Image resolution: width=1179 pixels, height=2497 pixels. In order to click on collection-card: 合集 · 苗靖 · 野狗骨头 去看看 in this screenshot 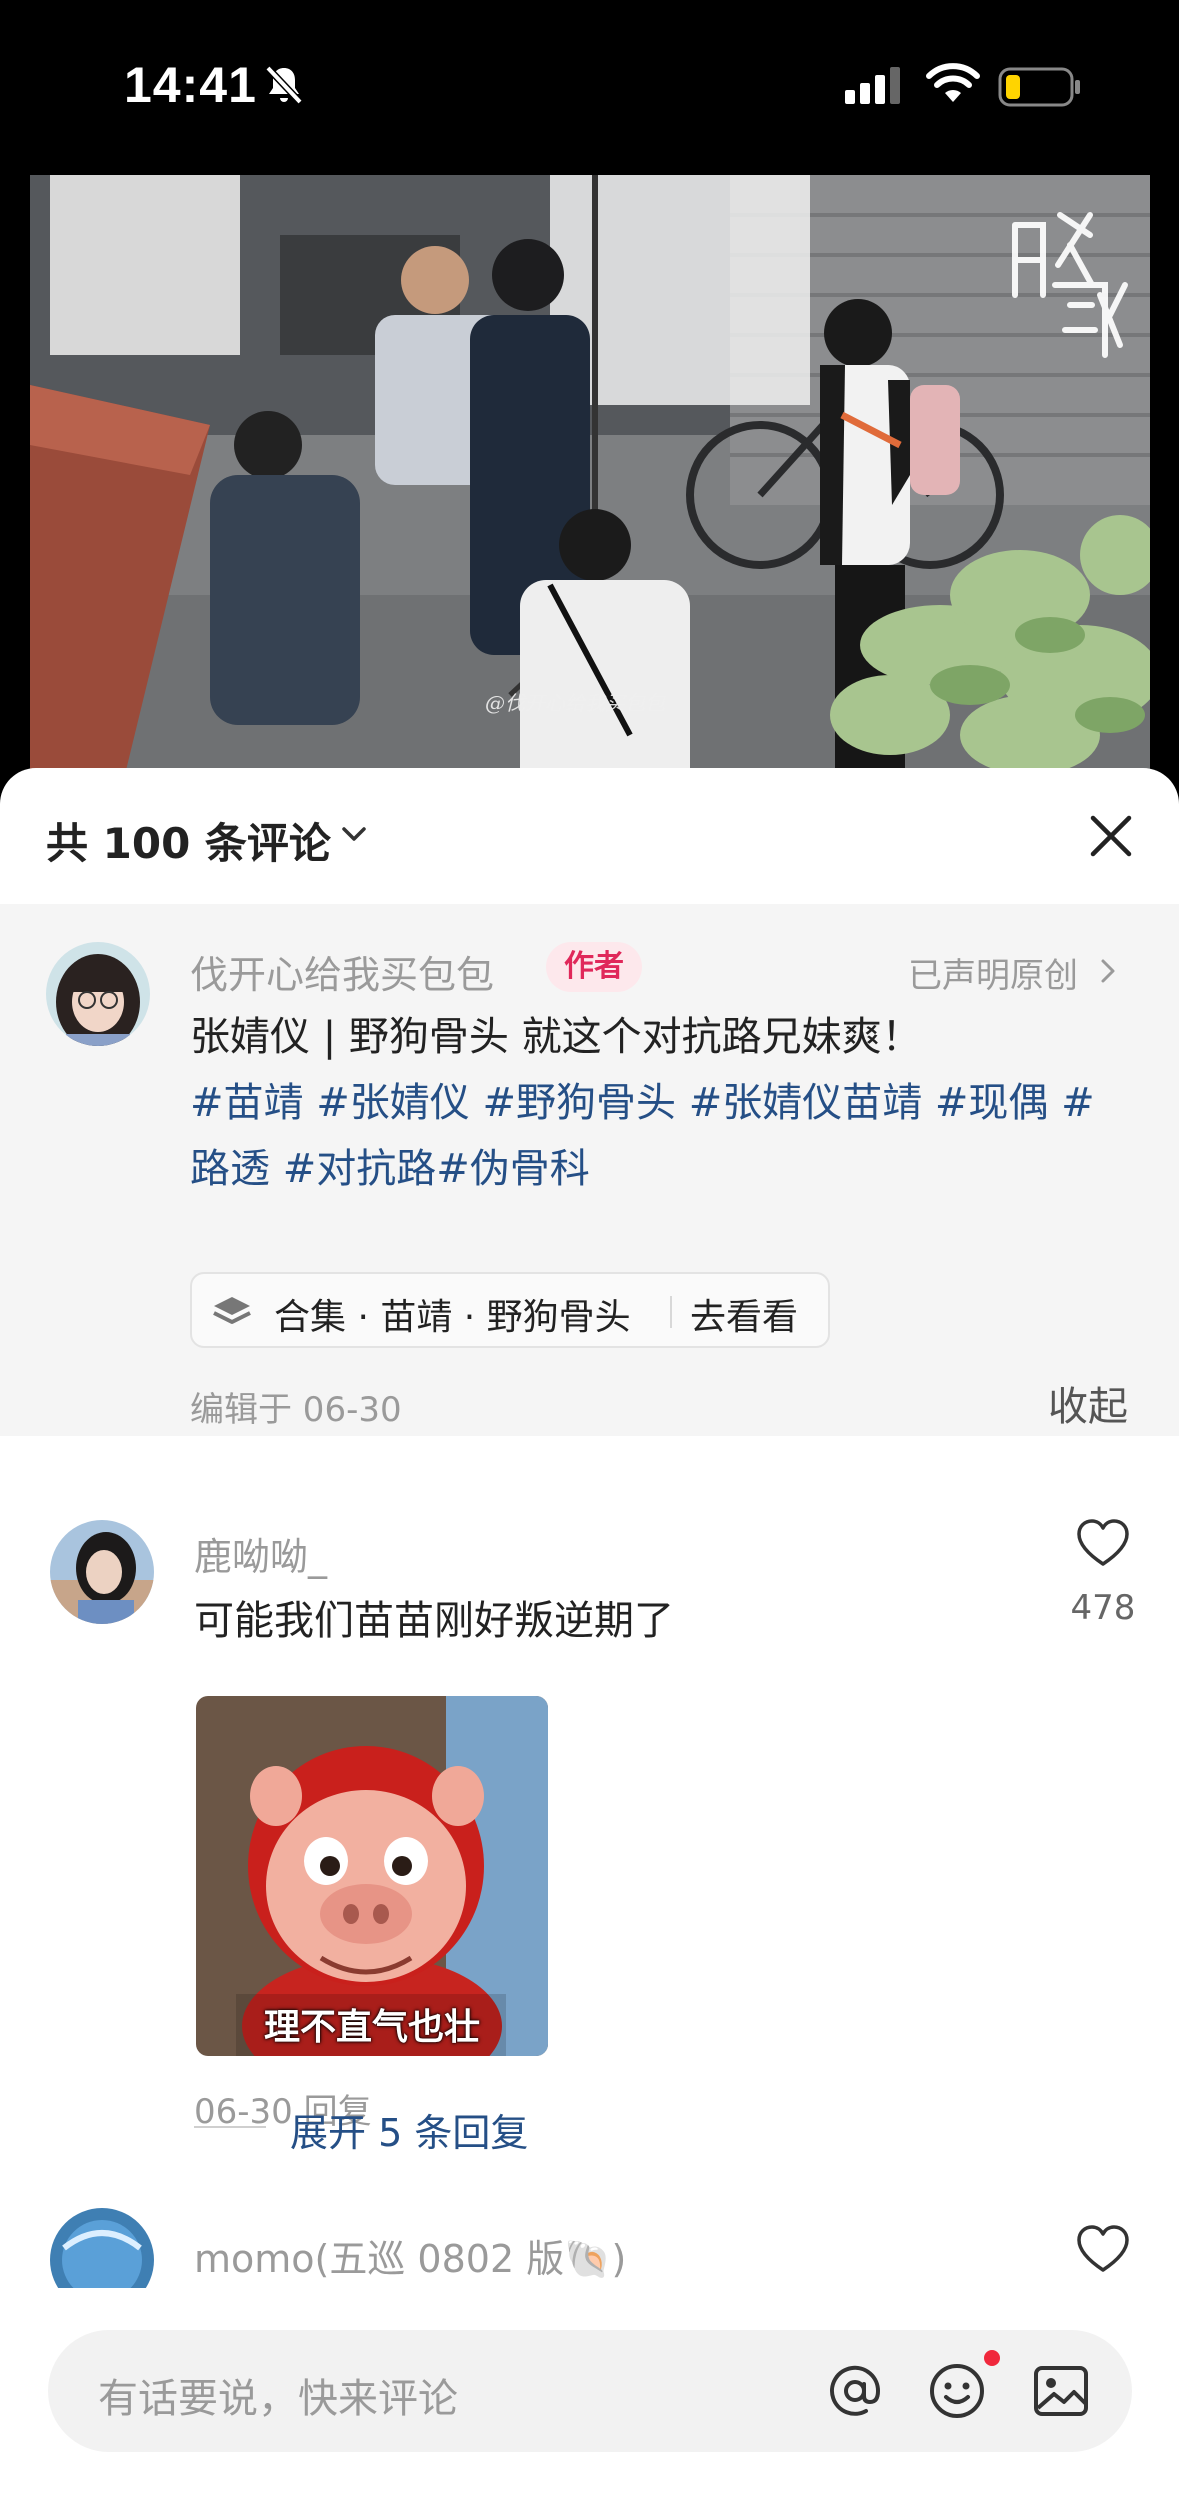, I will do `click(510, 1310)`.